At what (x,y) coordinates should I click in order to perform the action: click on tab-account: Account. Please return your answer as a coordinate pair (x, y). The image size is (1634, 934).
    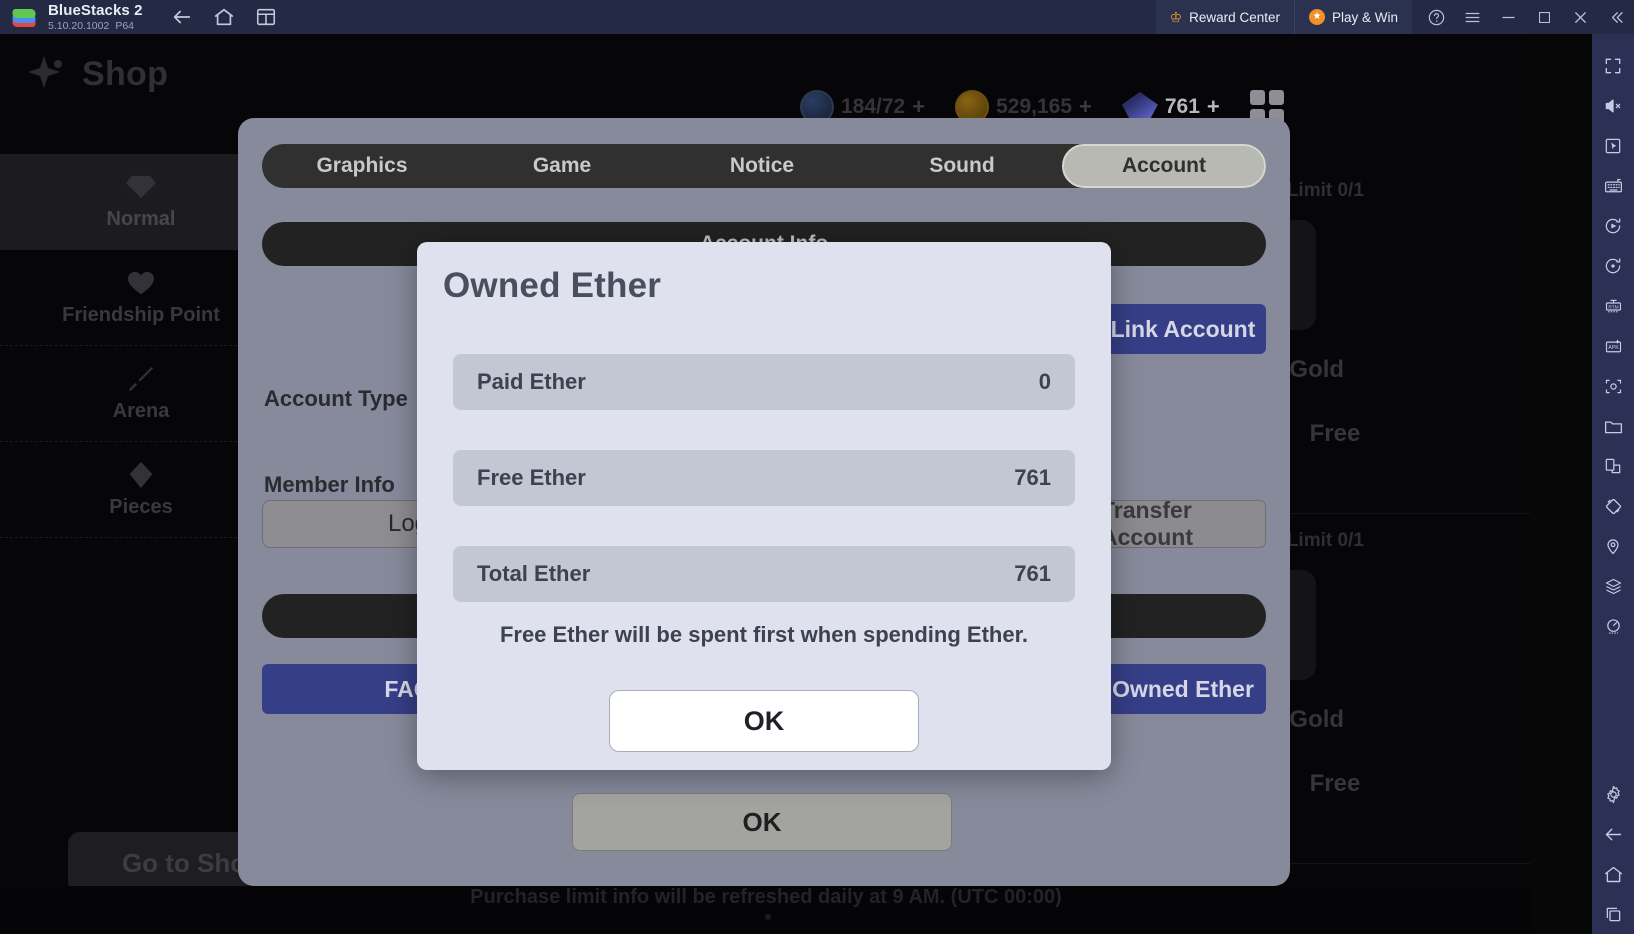
    Looking at the image, I should click on (1164, 166).